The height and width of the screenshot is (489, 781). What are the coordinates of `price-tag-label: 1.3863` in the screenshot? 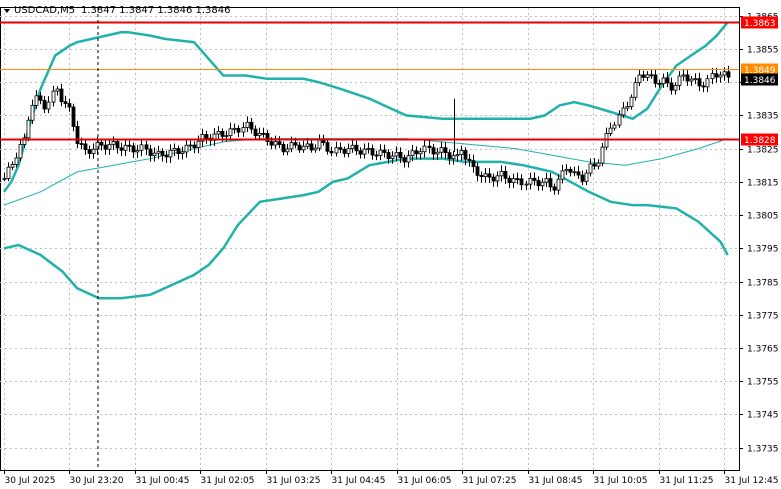 It's located at (760, 24).